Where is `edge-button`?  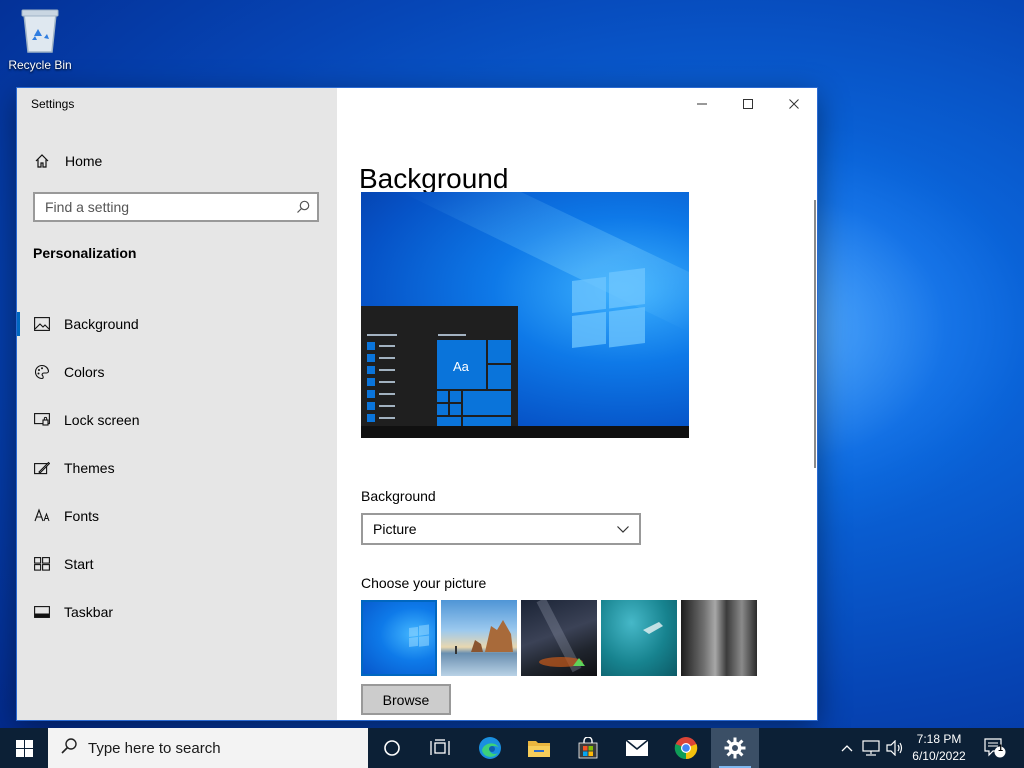
edge-button is located at coordinates (490, 748).